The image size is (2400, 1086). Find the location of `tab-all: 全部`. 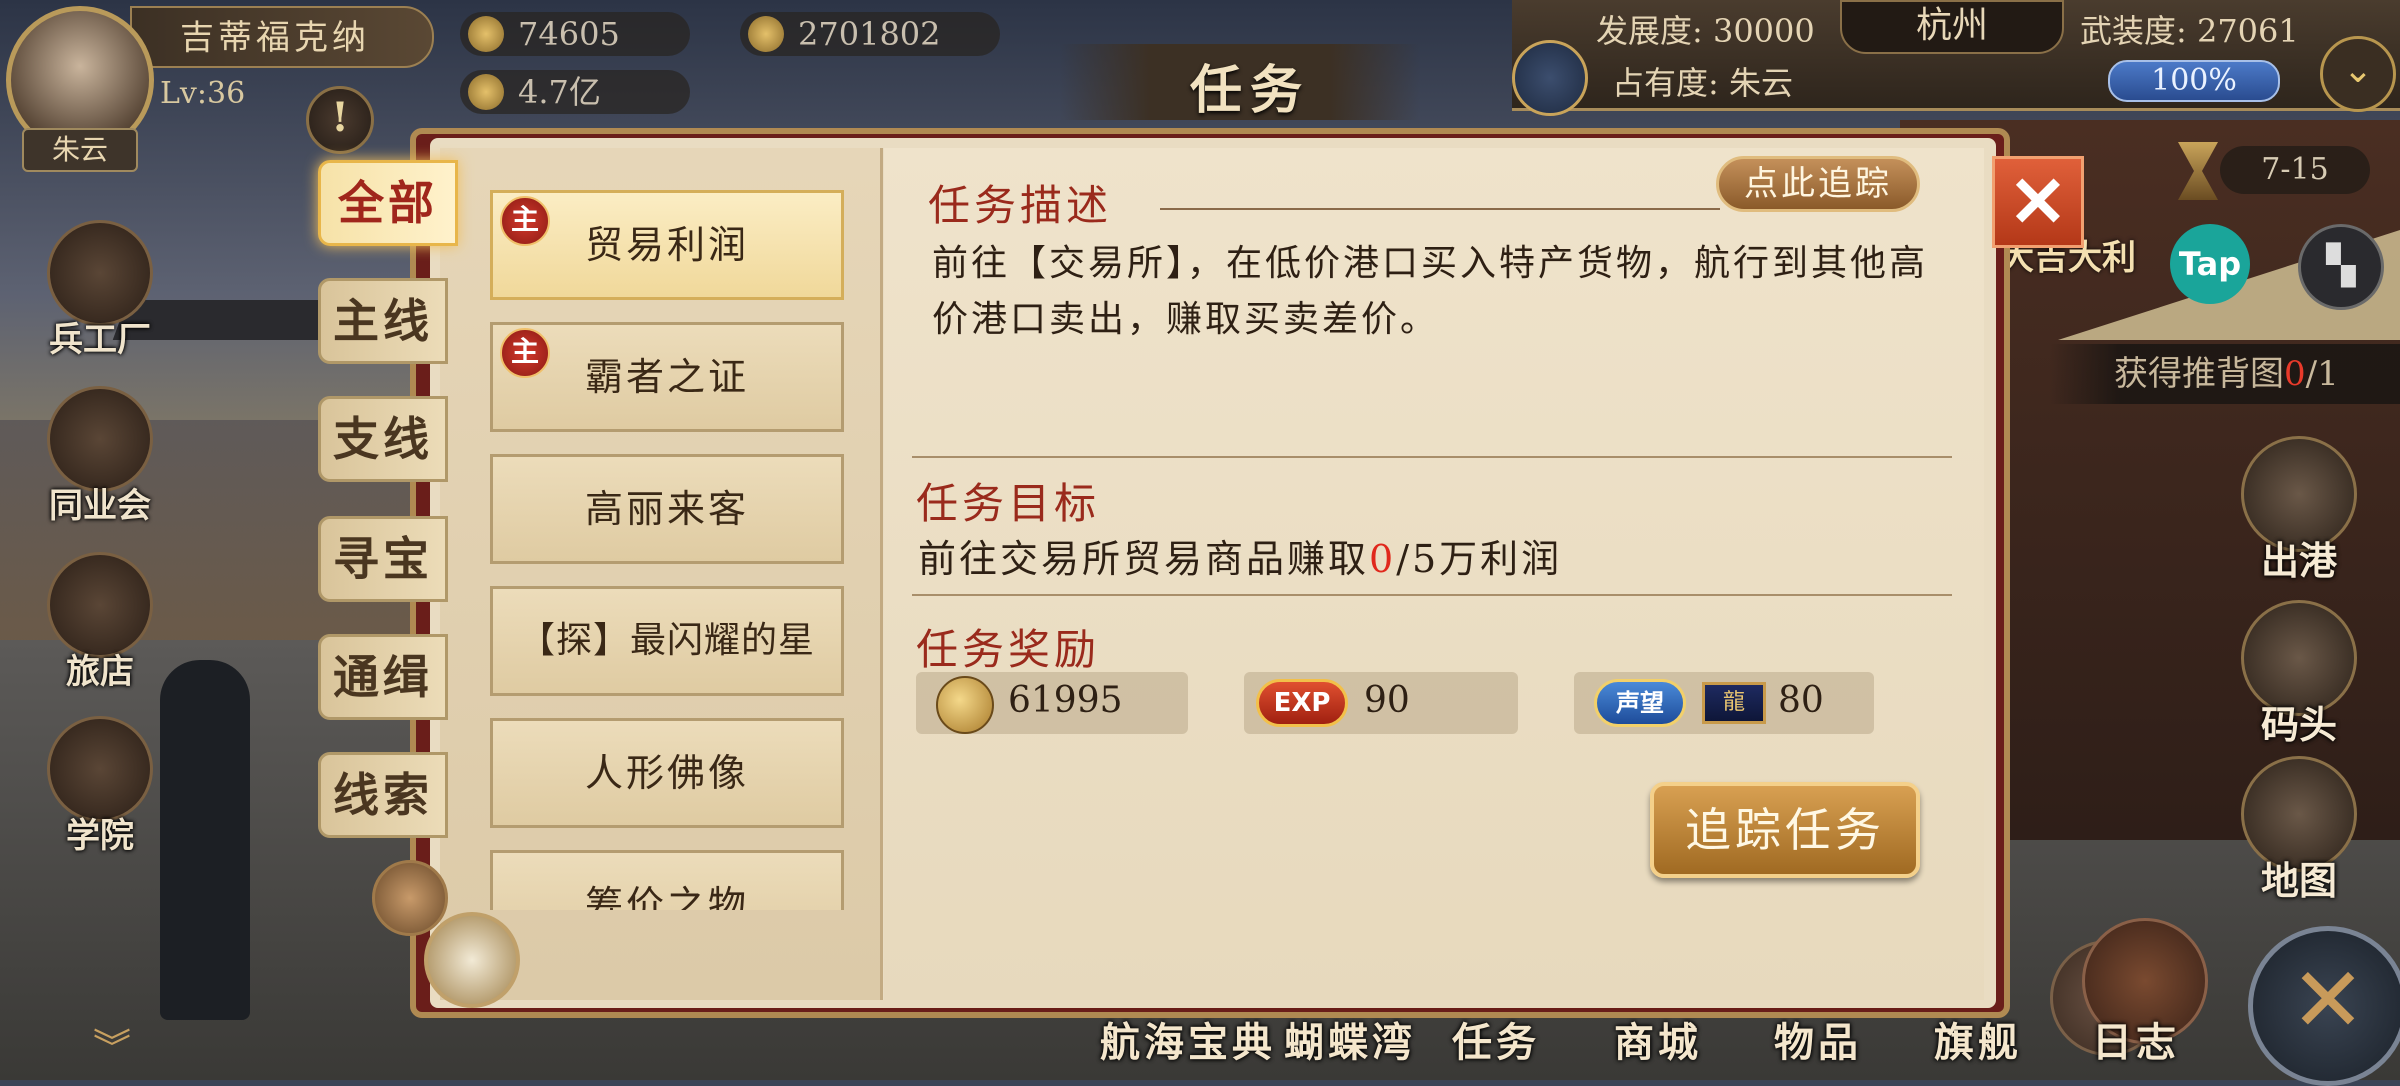

tab-all: 全部 is located at coordinates (388, 203).